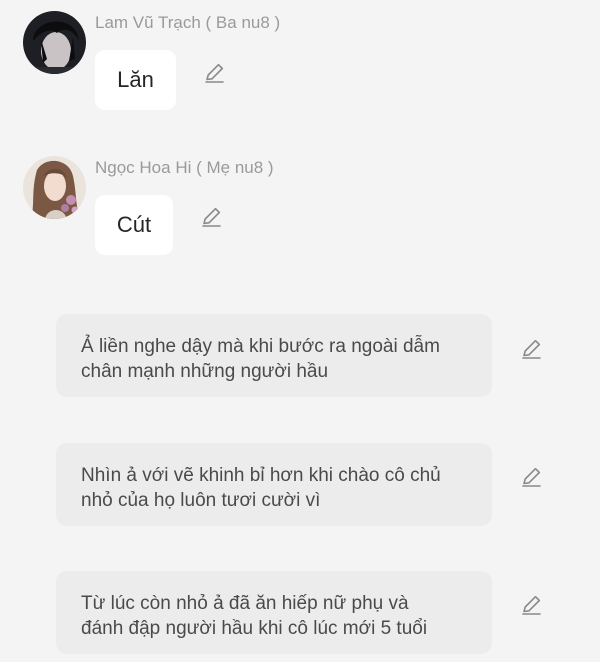  I want to click on message-bubble: Cút, so click(134, 225).